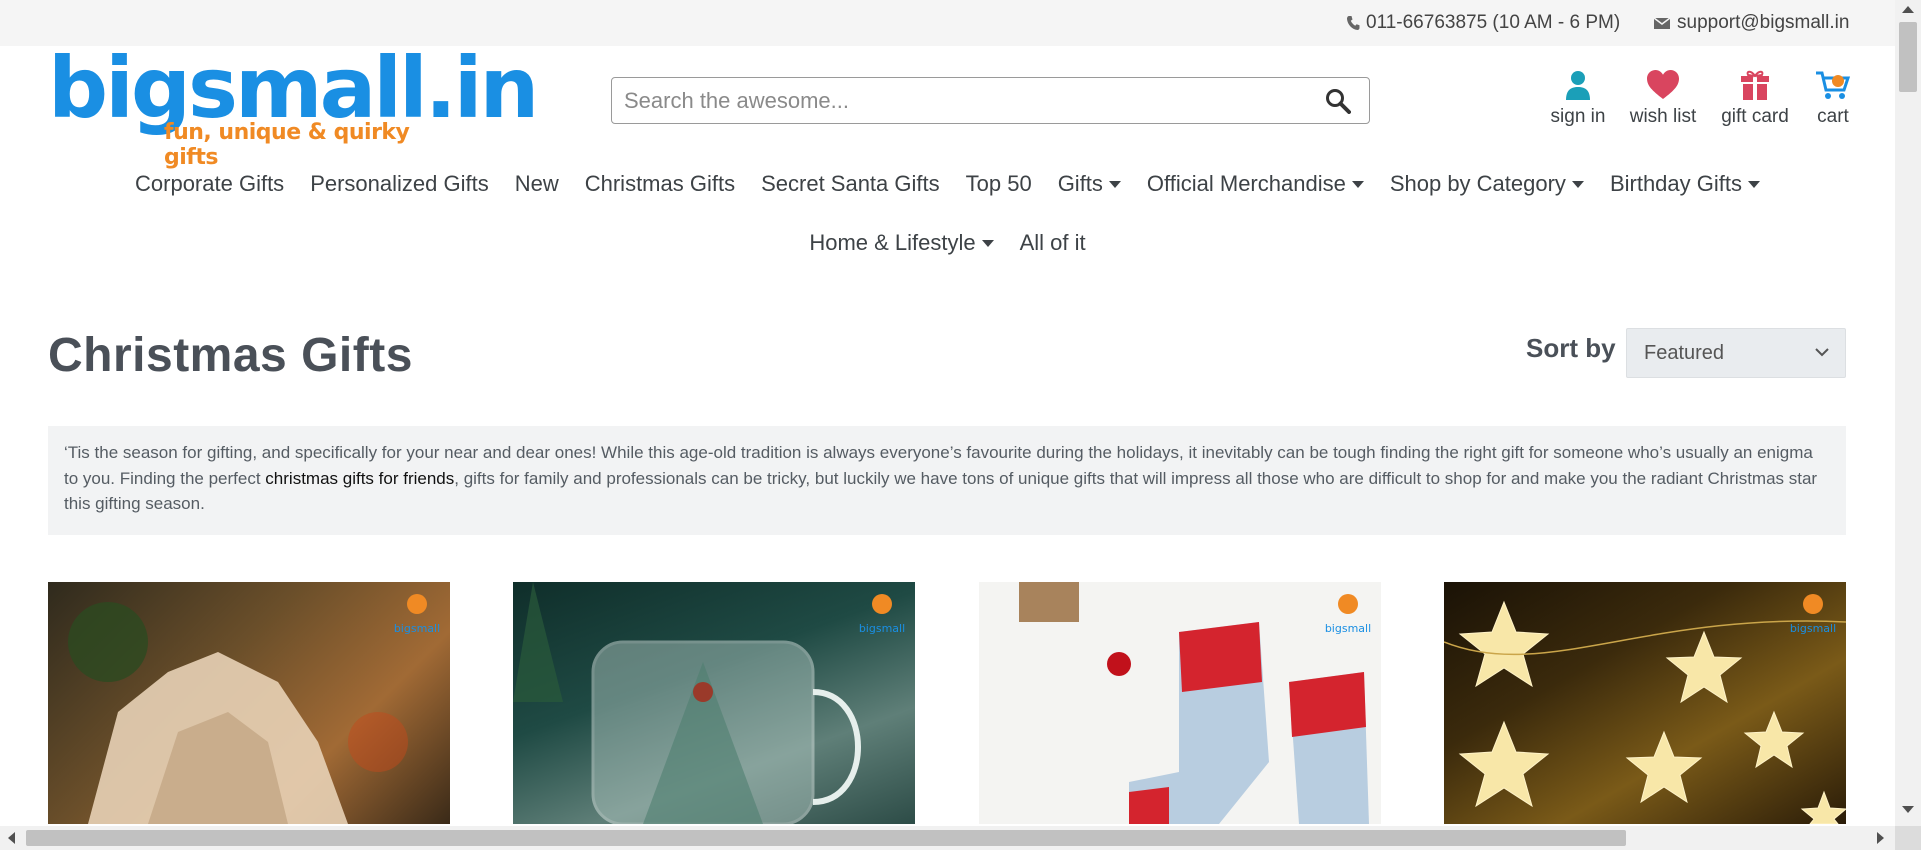 Image resolution: width=1921 pixels, height=850 pixels. What do you see at coordinates (1908, 9) in the screenshot?
I see `scroll-up-arrow-icon` at bounding box center [1908, 9].